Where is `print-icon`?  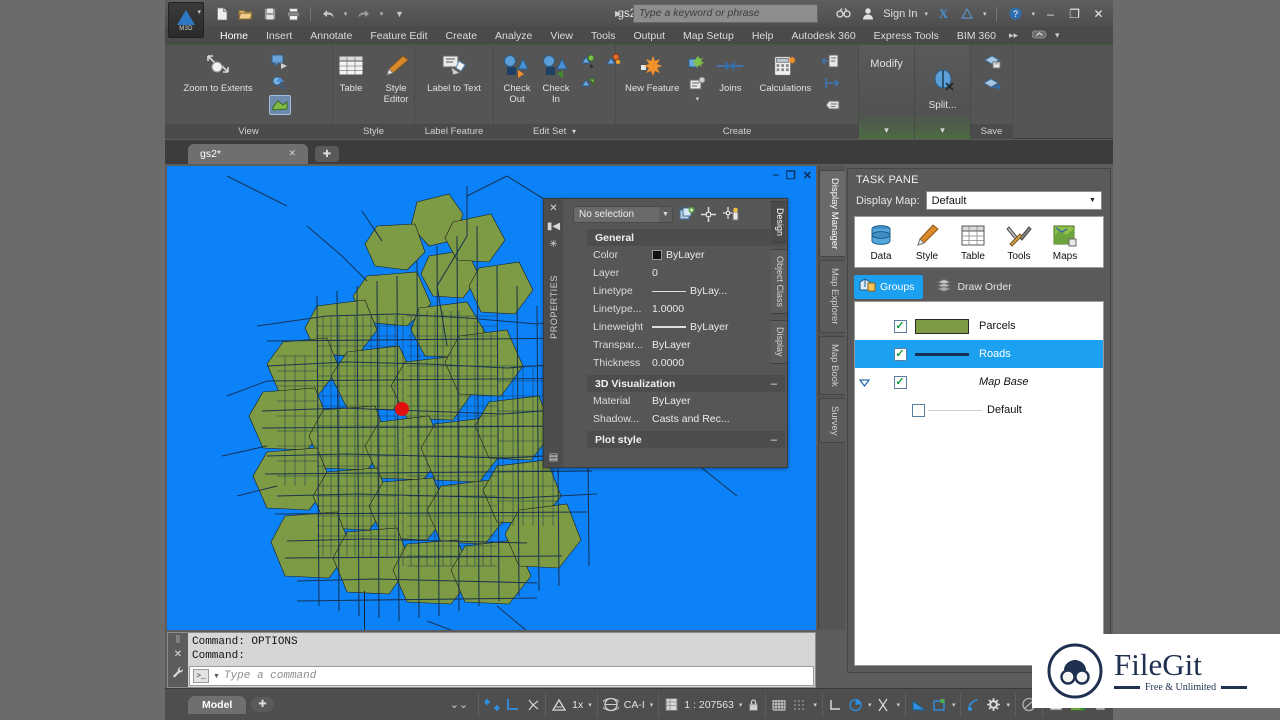
print-icon is located at coordinates (293, 14).